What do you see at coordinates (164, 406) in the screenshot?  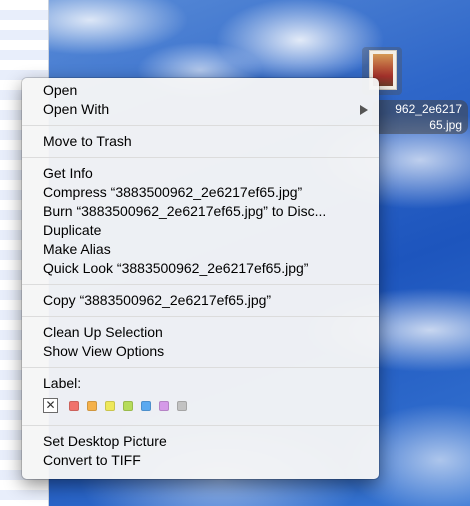 I see `label-purple-swatch` at bounding box center [164, 406].